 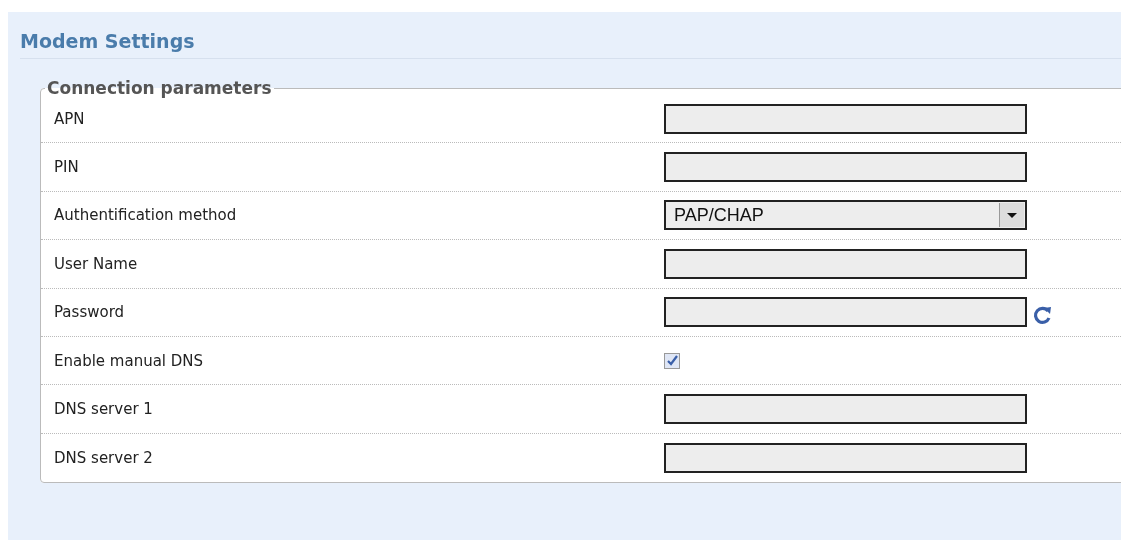 I want to click on checkbox, so click(x=672, y=360).